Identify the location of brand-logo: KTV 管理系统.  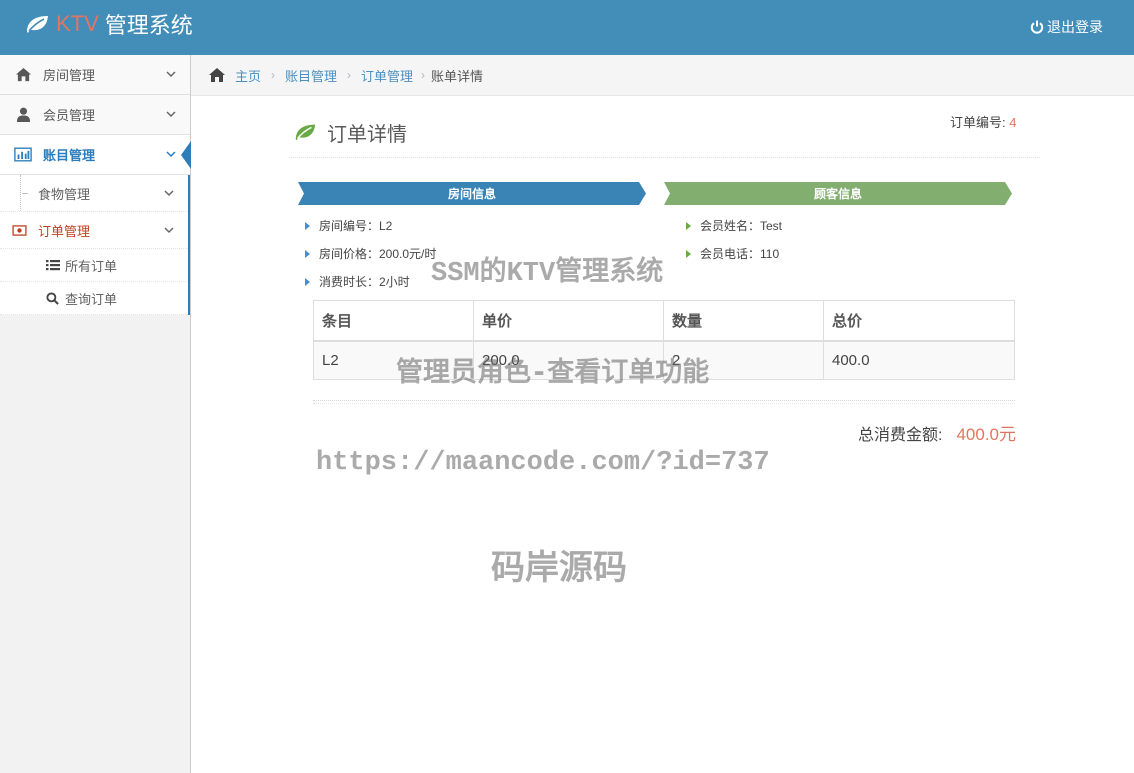
(108, 24).